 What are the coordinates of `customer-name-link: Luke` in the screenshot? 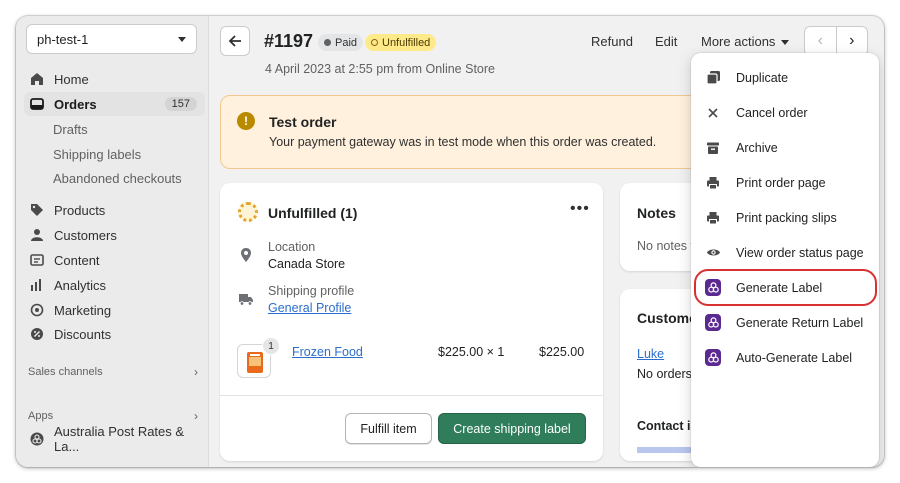 It's located at (650, 354).